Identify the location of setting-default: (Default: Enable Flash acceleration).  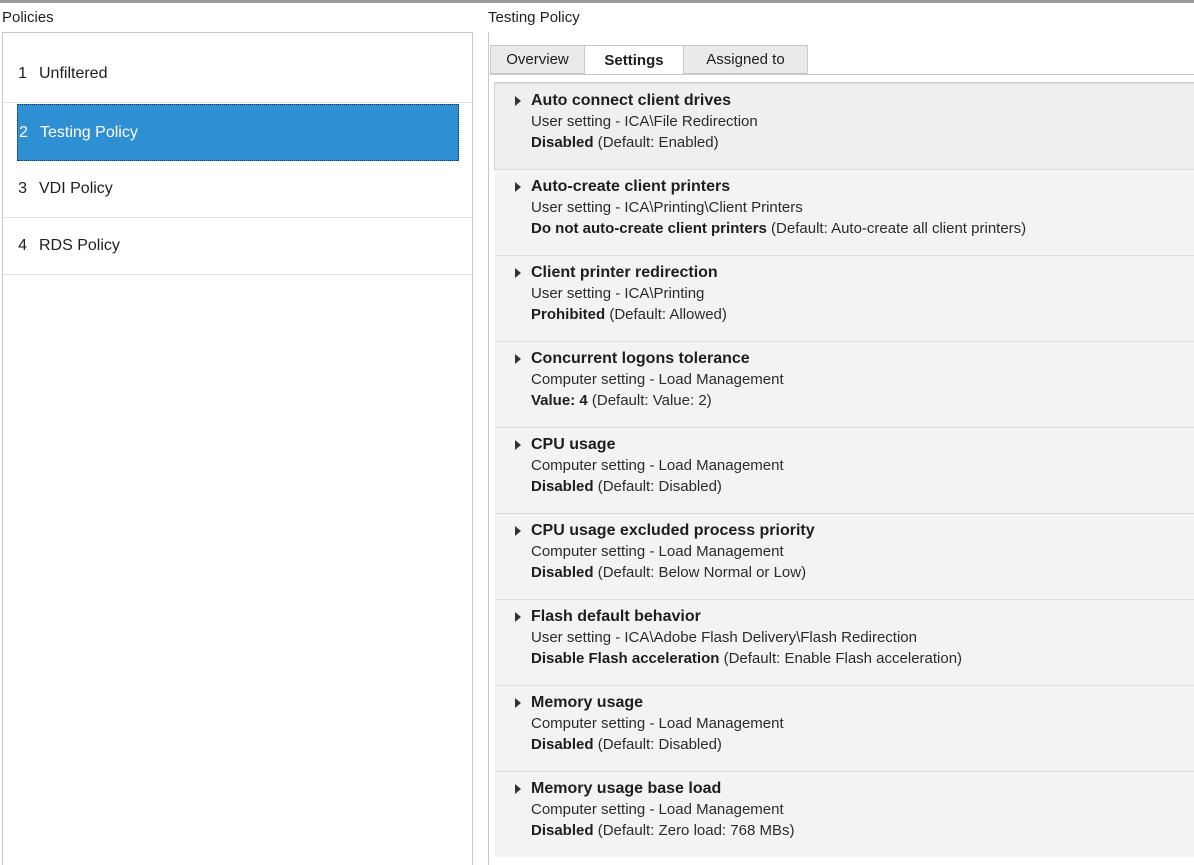
(843, 658).